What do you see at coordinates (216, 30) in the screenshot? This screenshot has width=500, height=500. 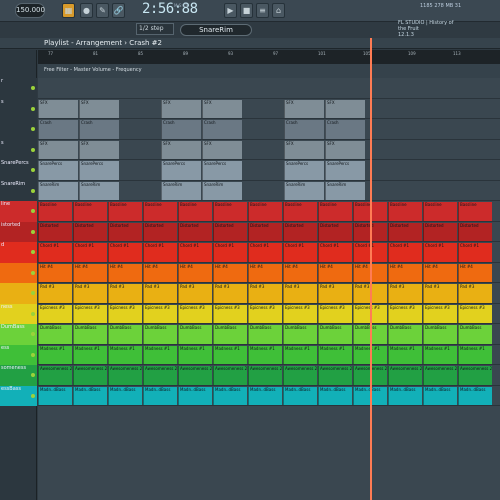 I see `current-channel-display: SnareRim` at bounding box center [216, 30].